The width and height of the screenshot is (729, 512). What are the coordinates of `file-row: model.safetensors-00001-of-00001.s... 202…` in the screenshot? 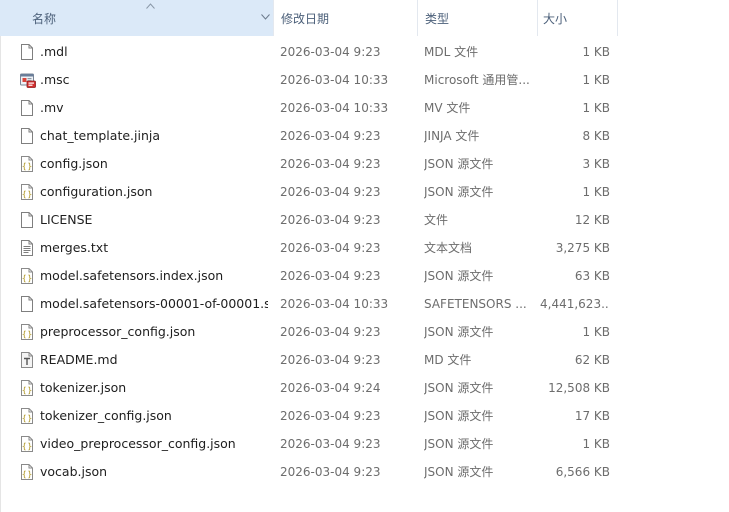 It's located at (364, 304).